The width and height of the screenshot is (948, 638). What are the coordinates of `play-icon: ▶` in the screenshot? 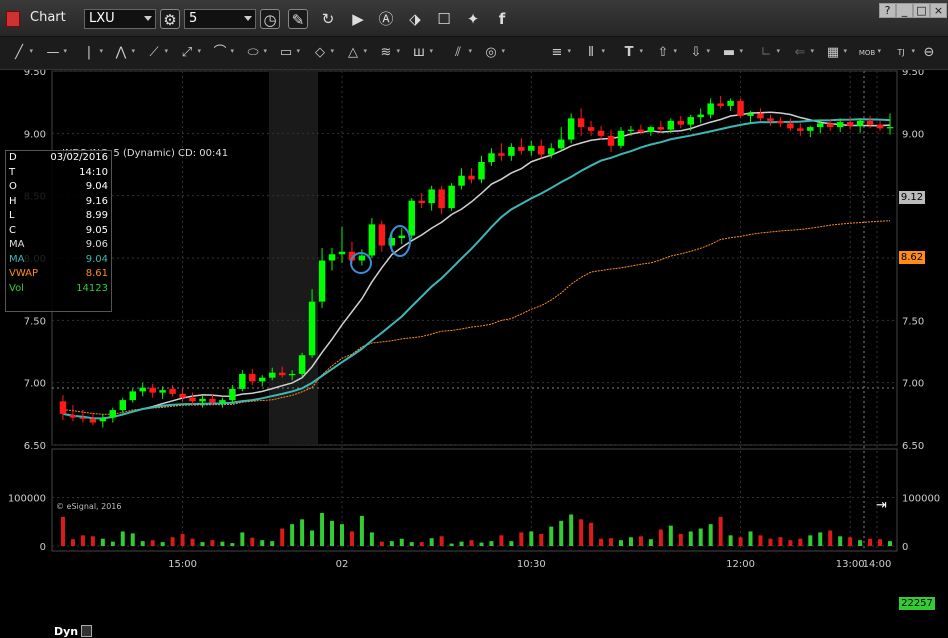 It's located at (358, 19).